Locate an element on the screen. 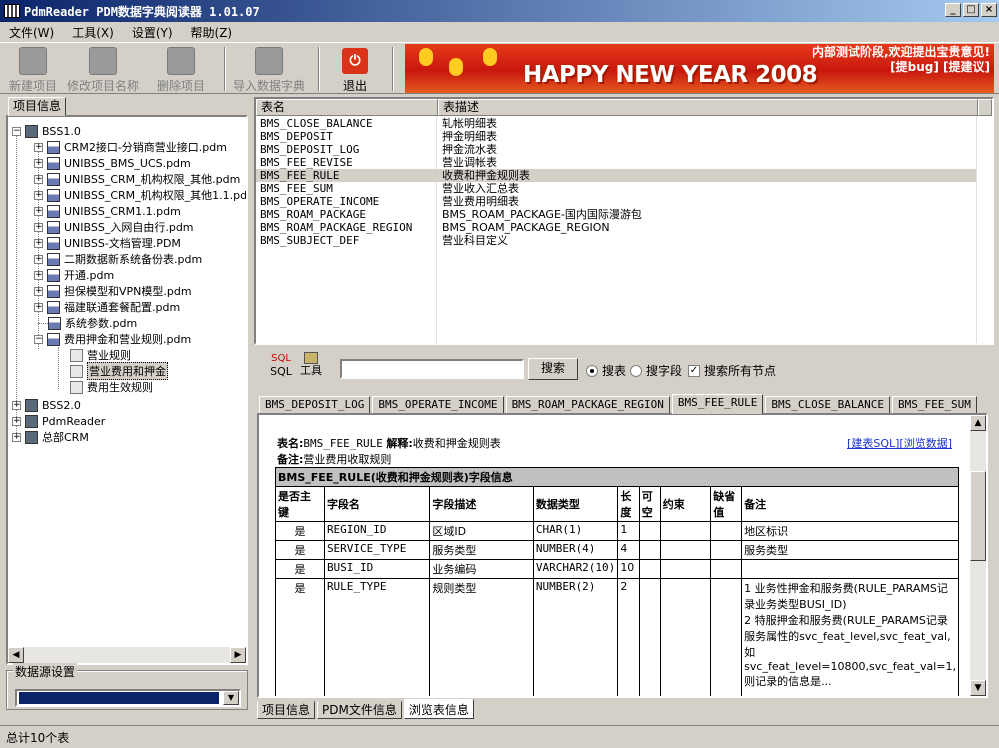 This screenshot has height=748, width=999. tree-node-pdm: + 担保模型和VPN模型.pdm is located at coordinates (113, 291).